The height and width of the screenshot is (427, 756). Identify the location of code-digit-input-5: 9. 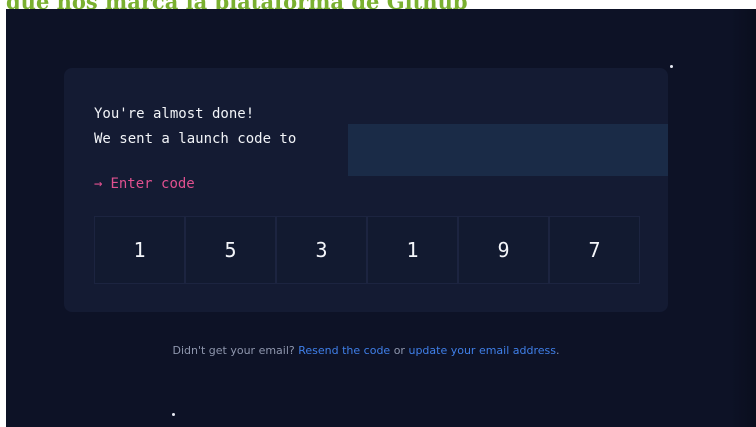
(503, 250).